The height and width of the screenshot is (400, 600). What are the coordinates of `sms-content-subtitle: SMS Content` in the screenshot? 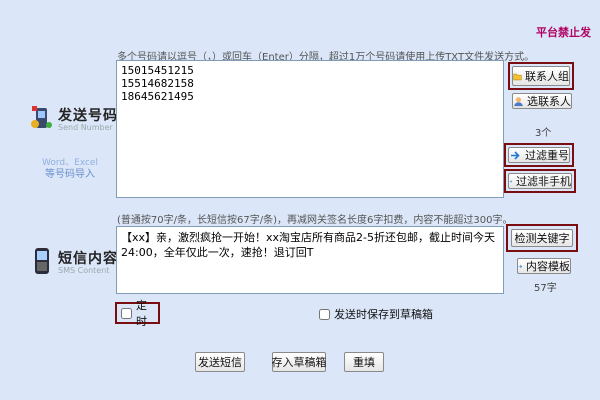 It's located at (84, 270).